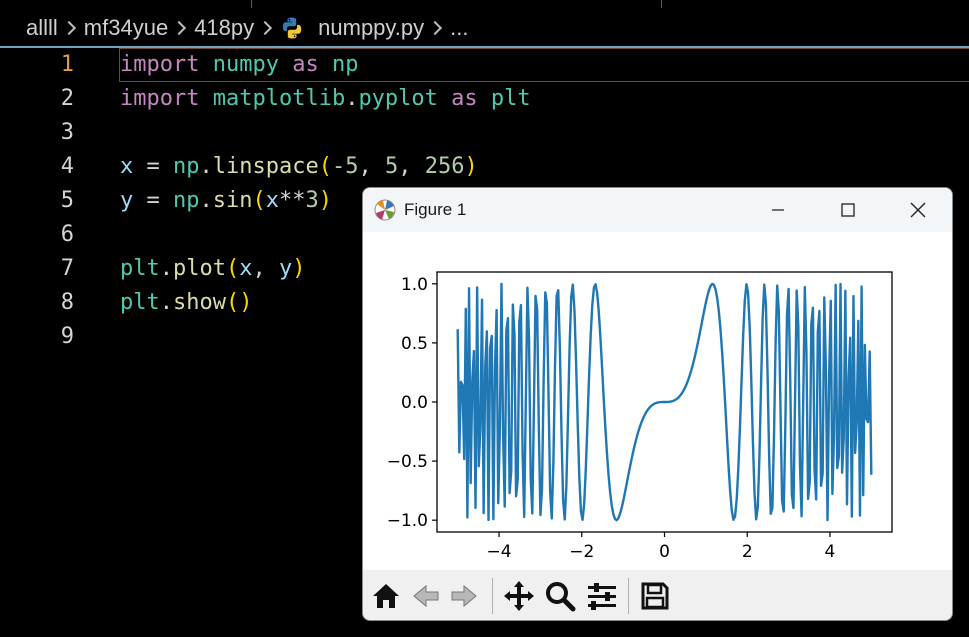 This screenshot has width=969, height=637. I want to click on close-button, so click(917, 210).